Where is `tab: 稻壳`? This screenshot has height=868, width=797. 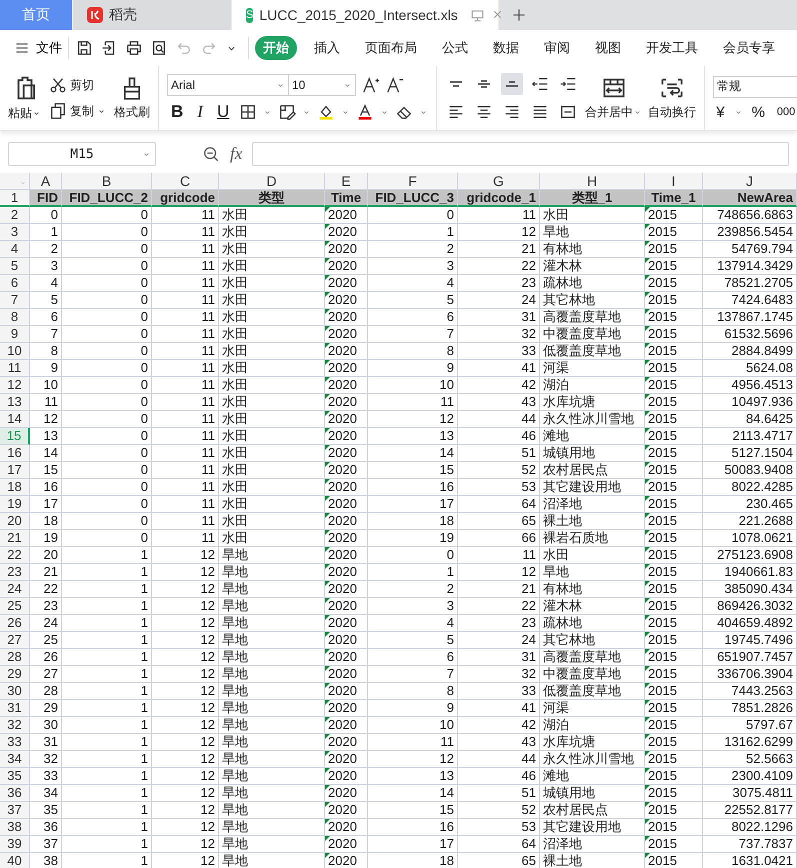
tab: 稻壳 is located at coordinates (152, 15).